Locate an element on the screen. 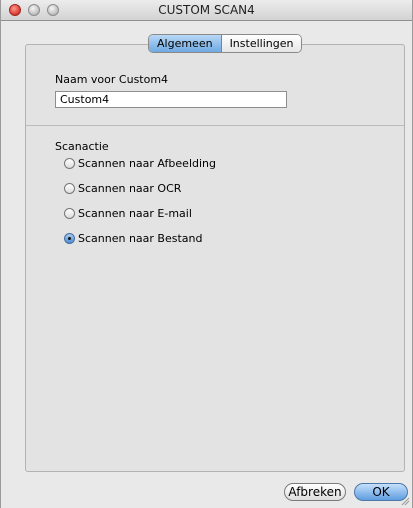 Image resolution: width=413 pixels, height=508 pixels. title-bar: CUSTOM SCAN4 is located at coordinates (206, 10).